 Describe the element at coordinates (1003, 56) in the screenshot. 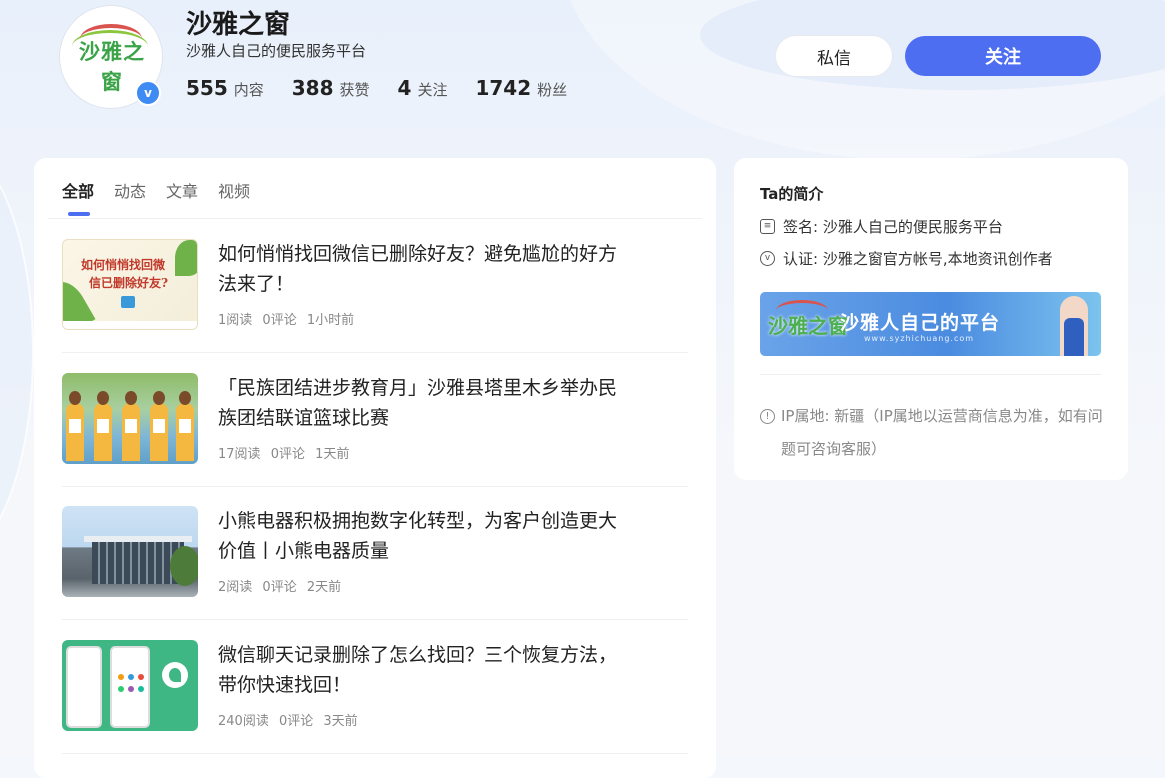

I see `follow-button: 关注` at that location.